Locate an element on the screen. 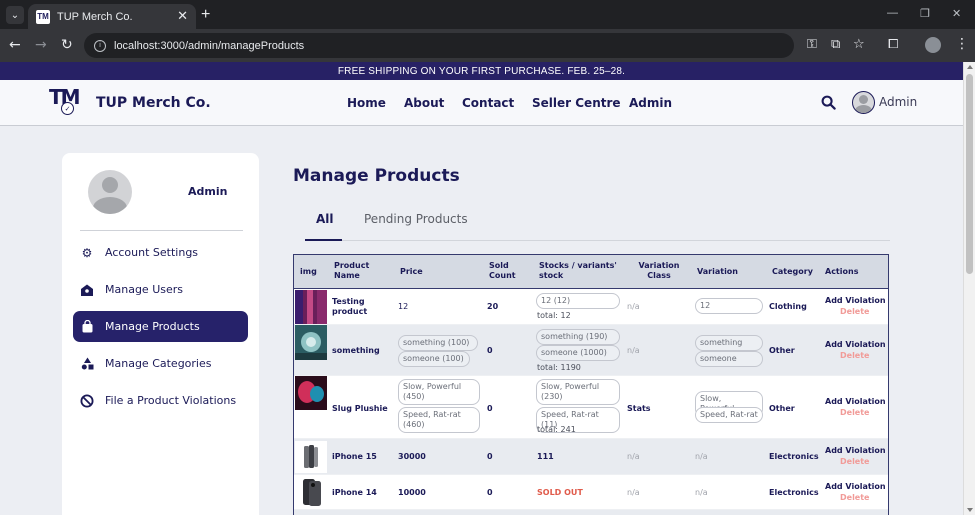 The image size is (975, 515). sidebar-item-file-violations: File a Product Violations is located at coordinates (160, 400).